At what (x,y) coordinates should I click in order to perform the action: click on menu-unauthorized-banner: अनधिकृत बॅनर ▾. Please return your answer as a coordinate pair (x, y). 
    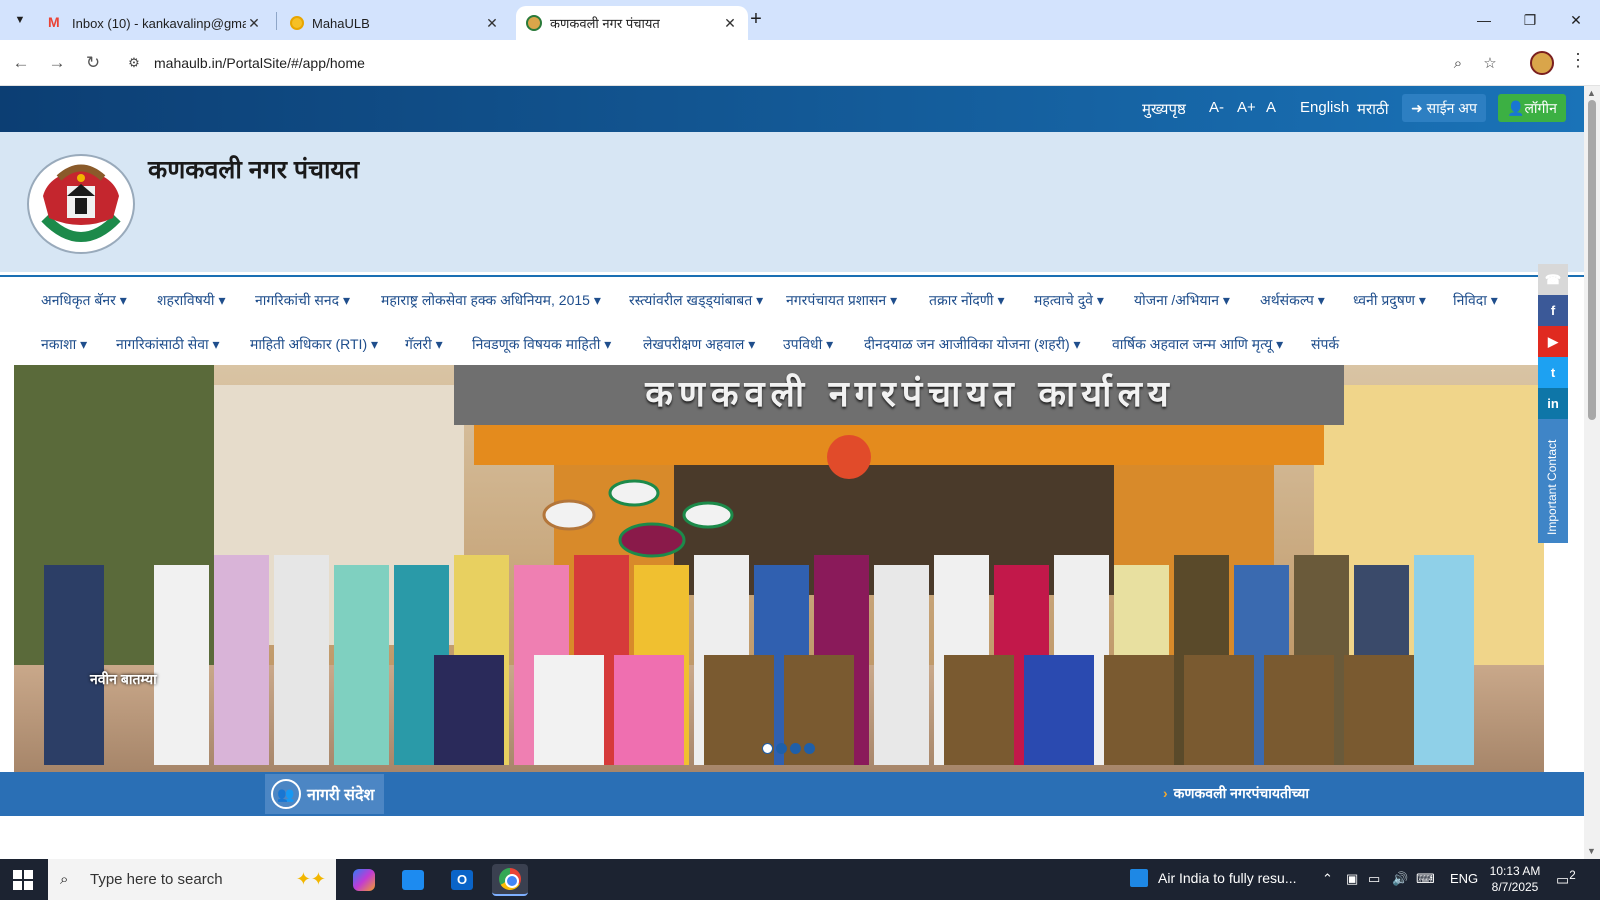
    Looking at the image, I should click on (84, 300).